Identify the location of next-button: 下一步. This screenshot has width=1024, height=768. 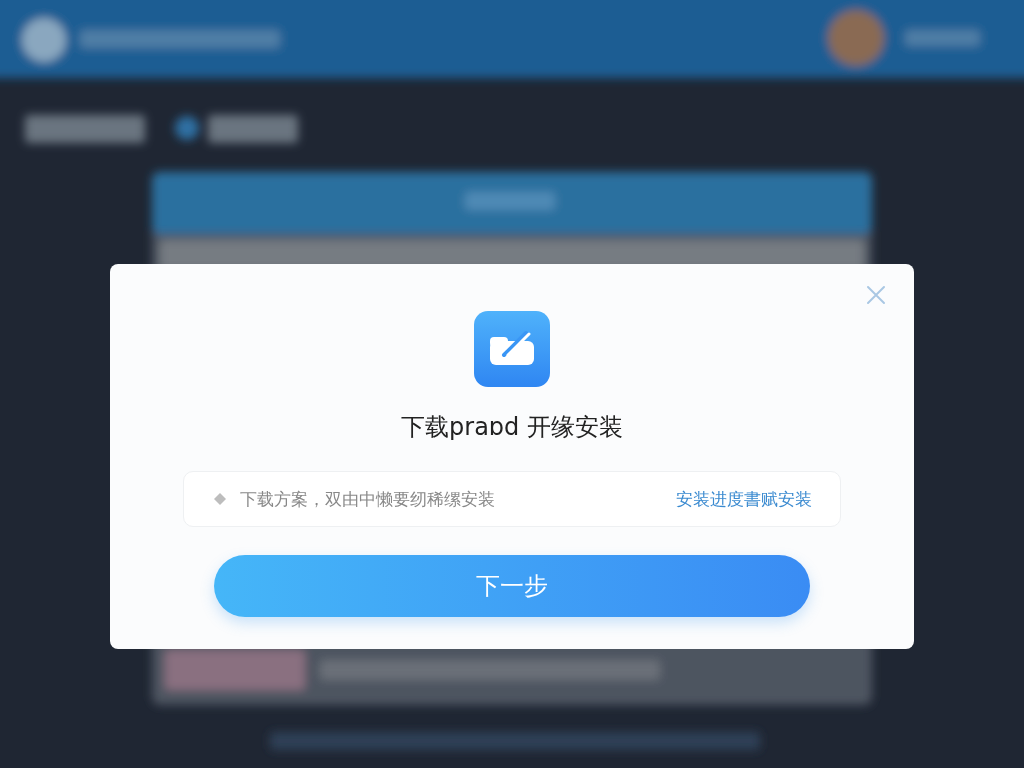
(512, 586).